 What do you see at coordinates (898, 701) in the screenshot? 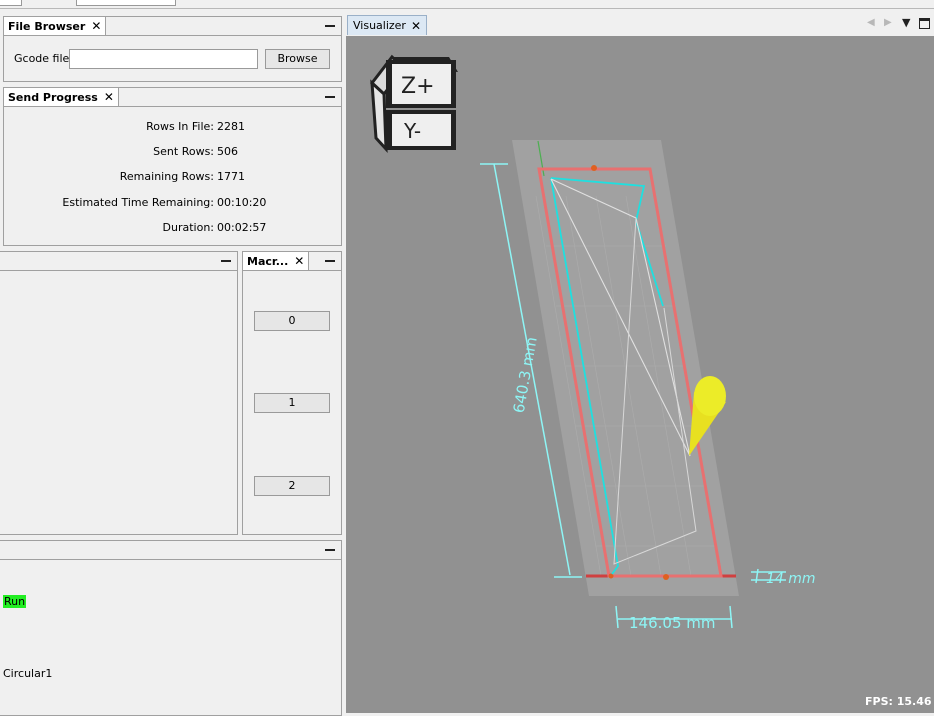
I see `fps-readout: FPS: 15.46` at bounding box center [898, 701].